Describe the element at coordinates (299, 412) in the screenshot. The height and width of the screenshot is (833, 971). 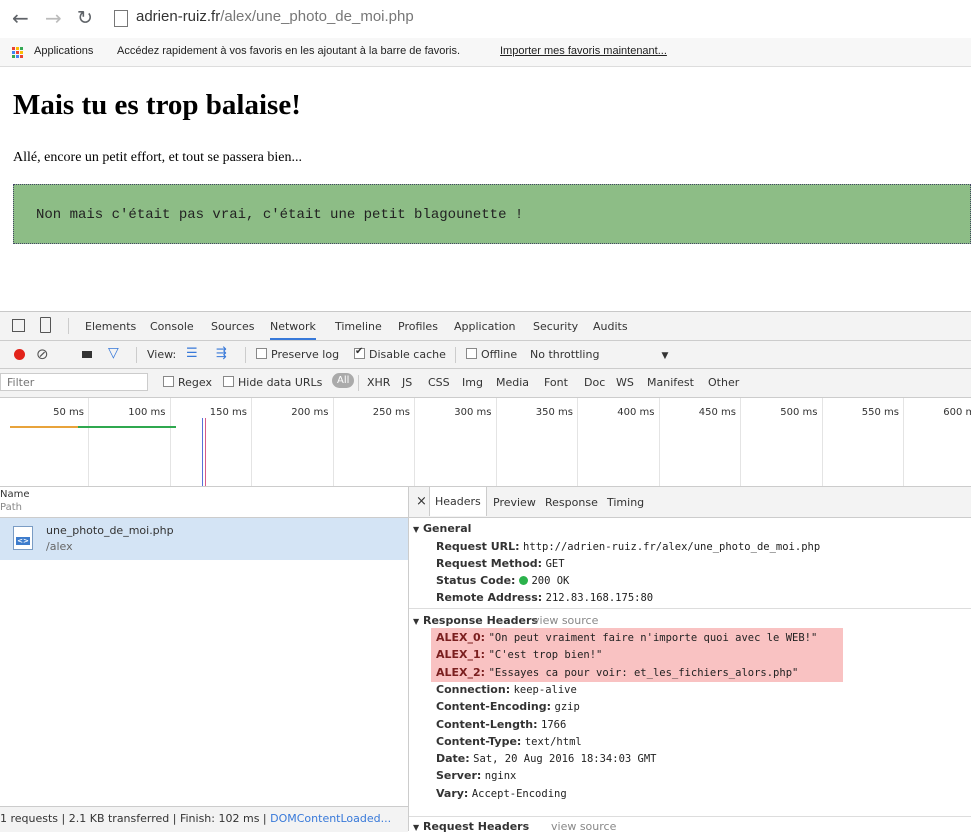
I see `timeline-tick-label: 200 ms` at that location.